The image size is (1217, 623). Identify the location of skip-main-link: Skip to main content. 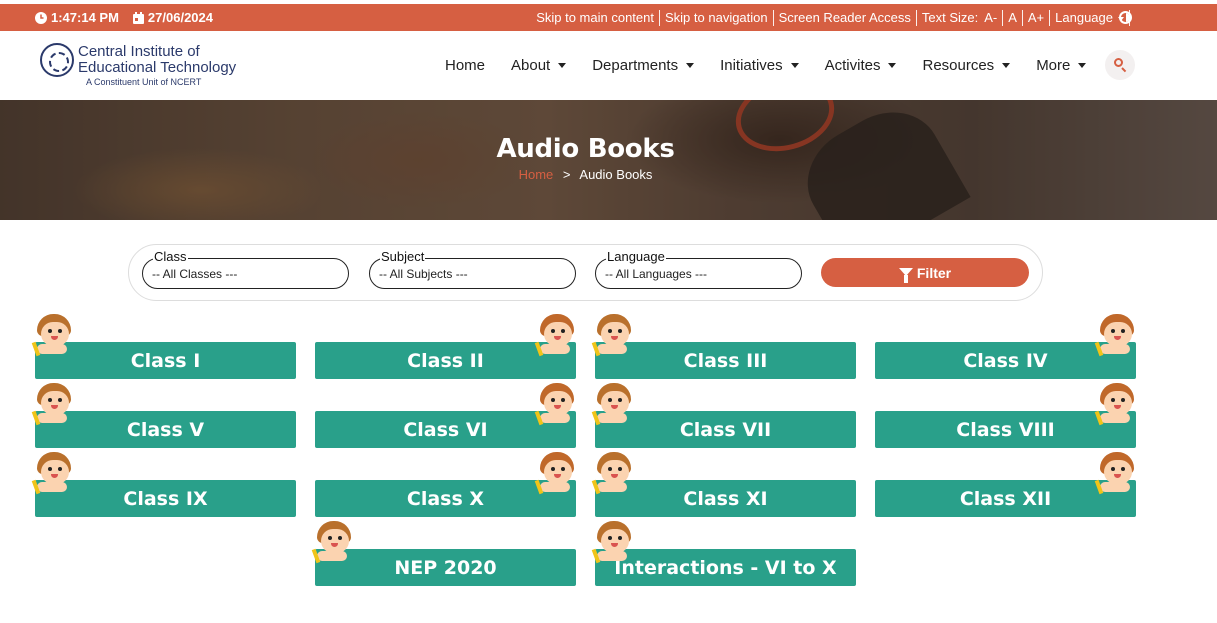
(595, 17).